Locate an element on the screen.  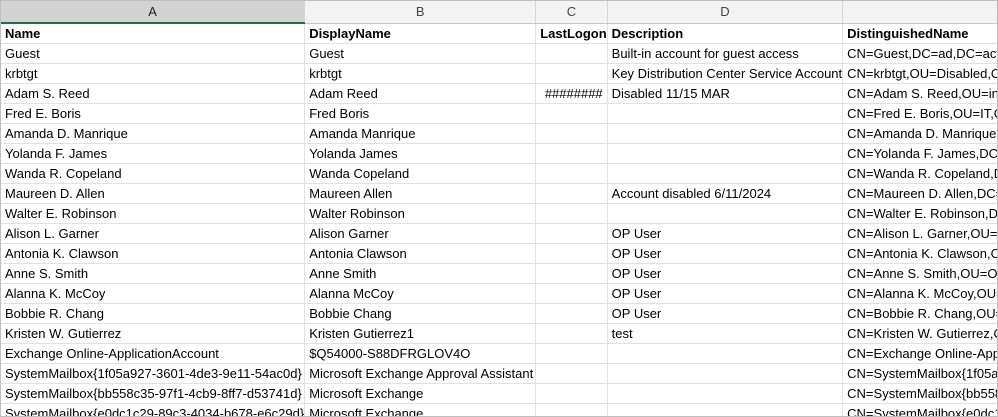
header-cell-last-logon: LastLogon is located at coordinates (571, 33).